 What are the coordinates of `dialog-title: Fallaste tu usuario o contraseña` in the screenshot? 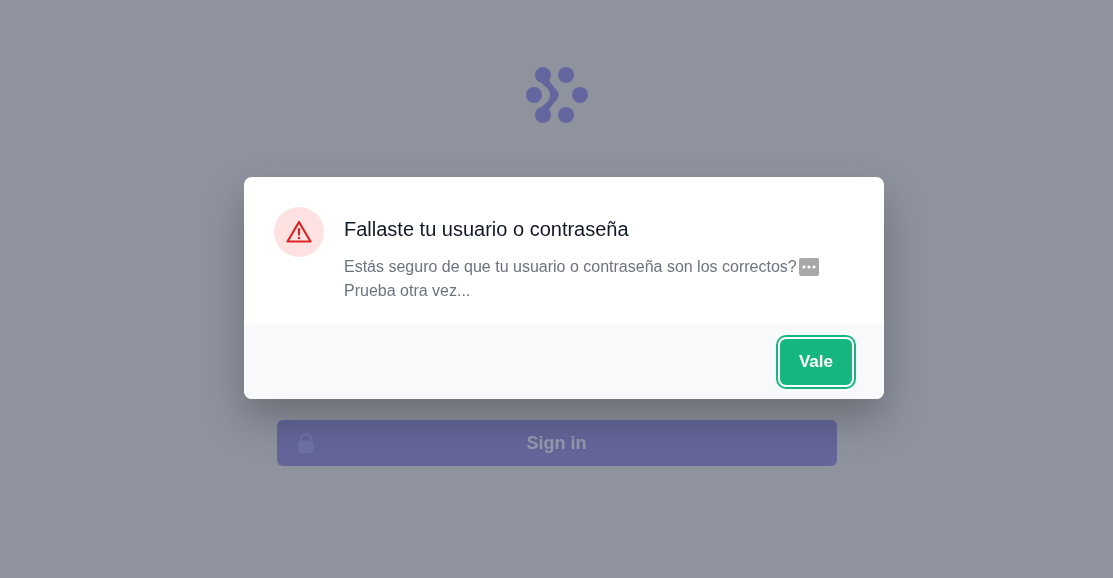 It's located at (487, 229).